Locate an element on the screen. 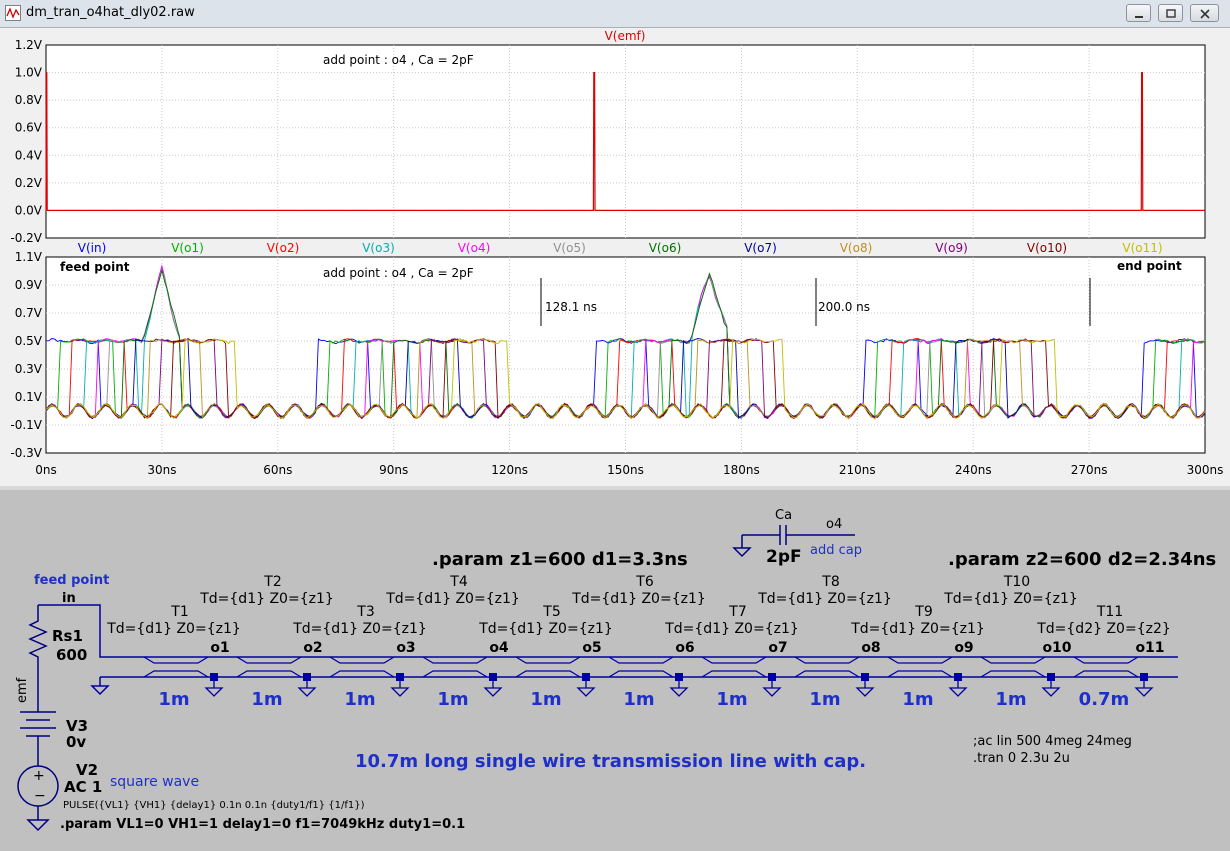 This screenshot has height=851, width=1230. legend-entry: V(o2) is located at coordinates (283, 248).